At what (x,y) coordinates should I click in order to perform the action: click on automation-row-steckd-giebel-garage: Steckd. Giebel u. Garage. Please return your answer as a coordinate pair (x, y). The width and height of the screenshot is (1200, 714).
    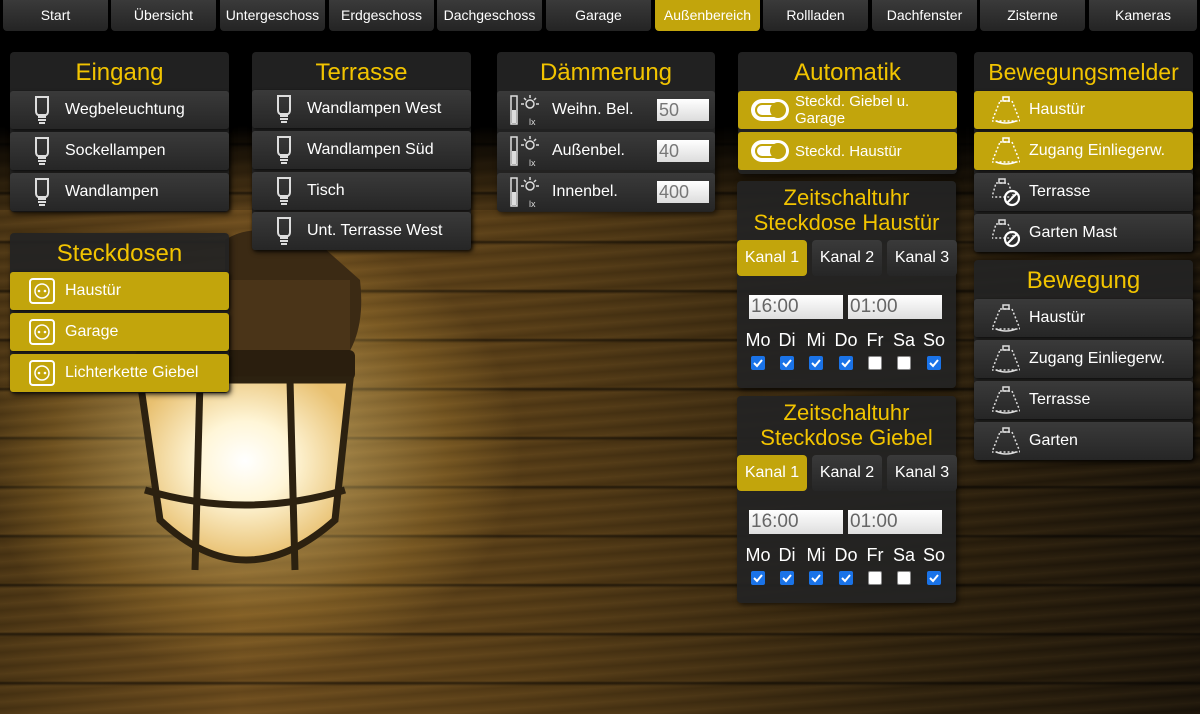
    Looking at the image, I should click on (847, 110).